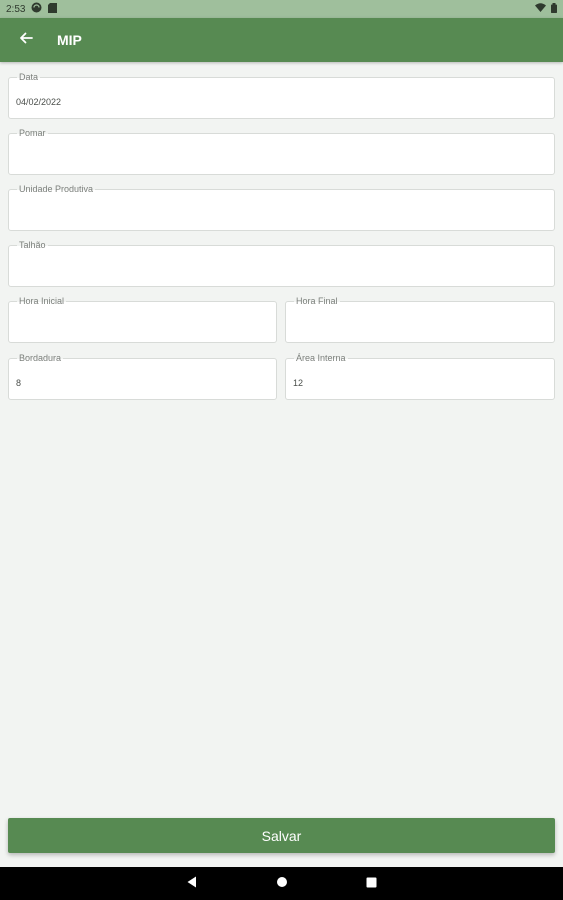  I want to click on back-button, so click(26, 40).